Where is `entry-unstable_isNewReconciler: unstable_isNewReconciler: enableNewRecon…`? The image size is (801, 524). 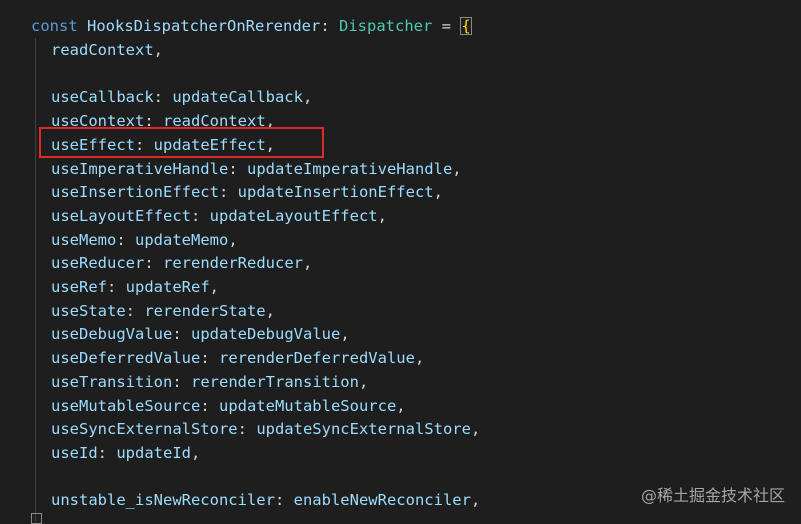
entry-unstable_isNewReconciler: unstable_isNewReconciler: enableNewRecon… is located at coordinates (265, 500).